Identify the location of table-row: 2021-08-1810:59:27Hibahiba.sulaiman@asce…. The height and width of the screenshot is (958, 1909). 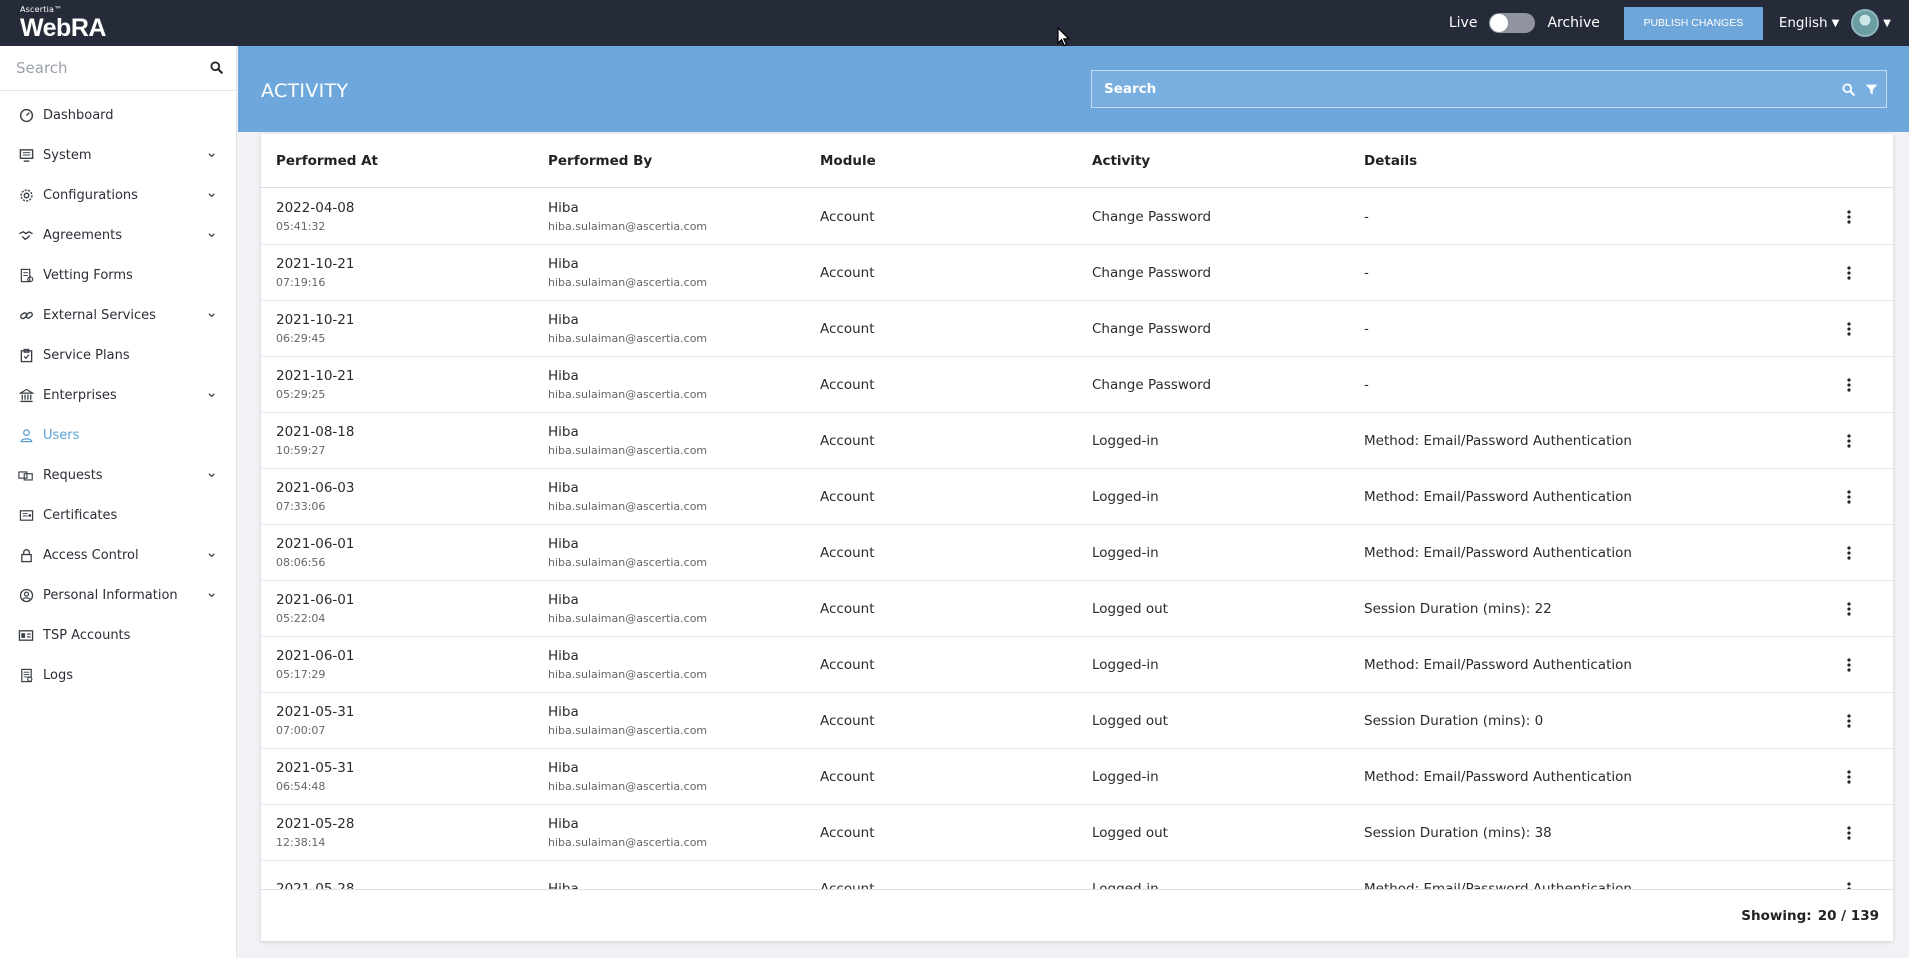
(1077, 441).